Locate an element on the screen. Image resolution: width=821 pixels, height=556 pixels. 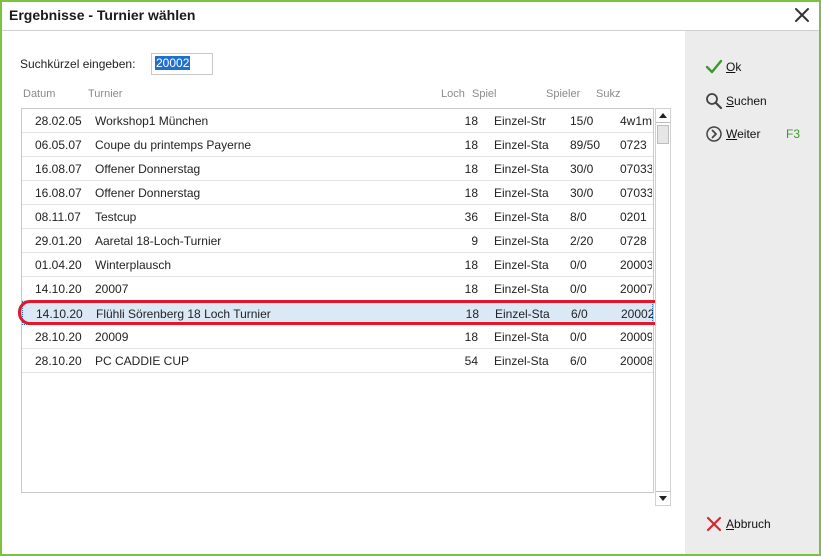
cell-datum: 28.10.20 is located at coordinates (58, 337).